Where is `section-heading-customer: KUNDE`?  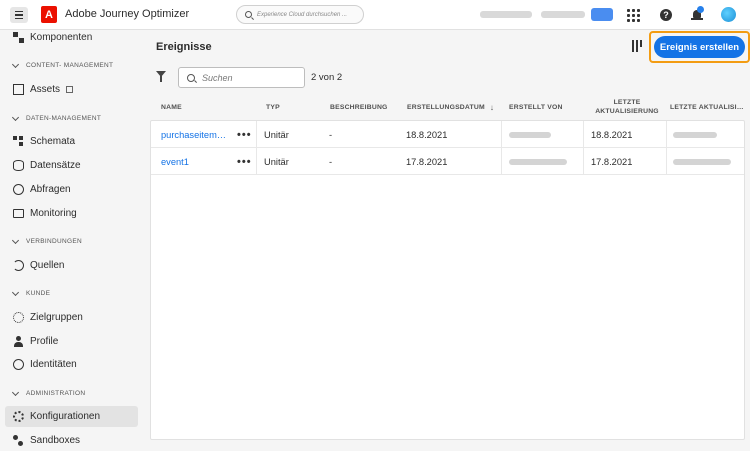 section-heading-customer: KUNDE is located at coordinates (30, 292).